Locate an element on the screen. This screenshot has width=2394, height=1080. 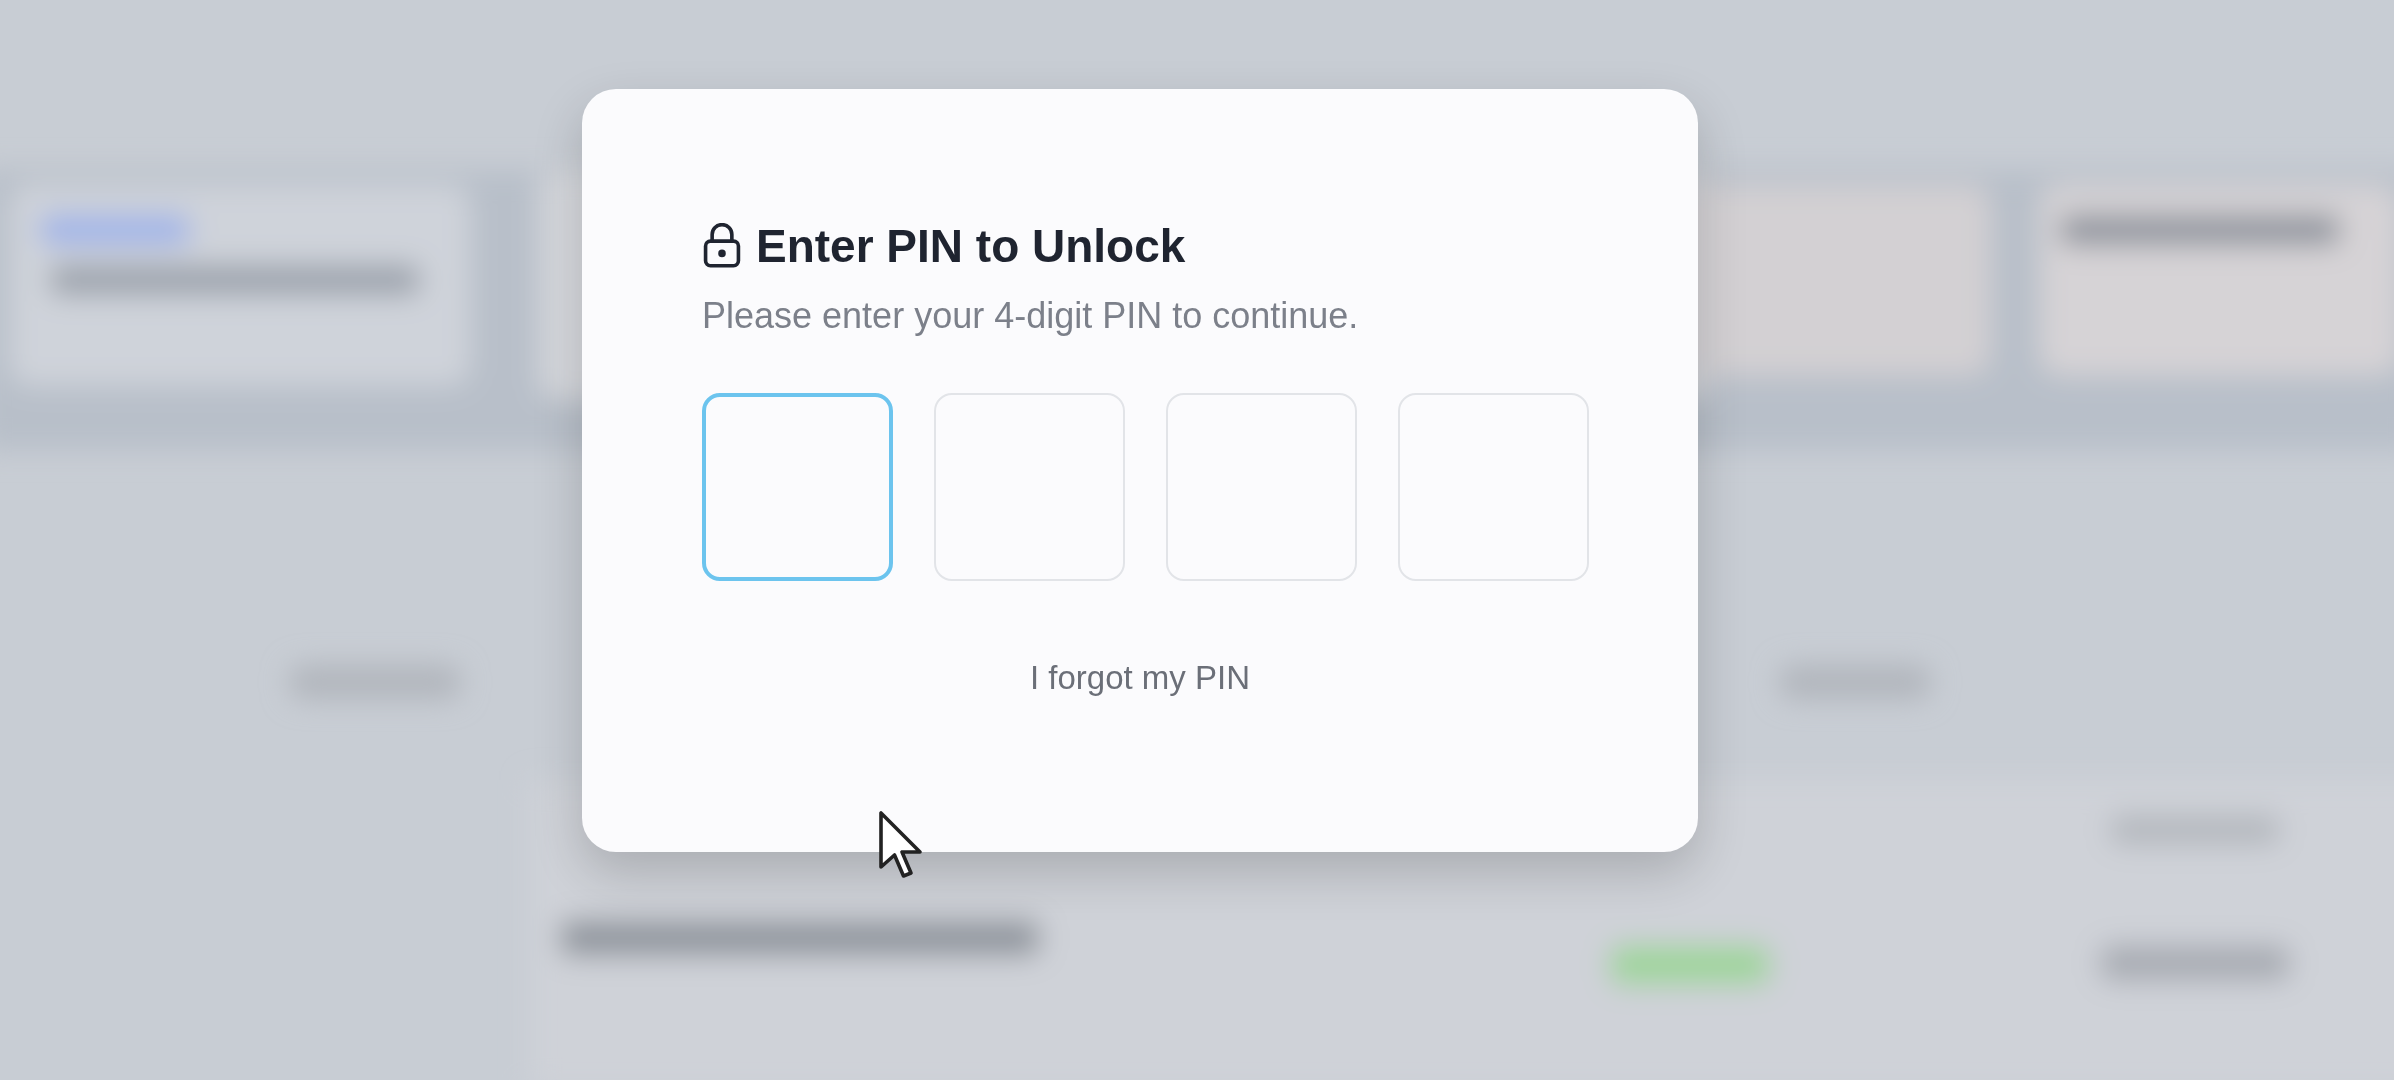
dialog-subtitle: Please enter your 4-digit PIN to continue. is located at coordinates (1031, 316).